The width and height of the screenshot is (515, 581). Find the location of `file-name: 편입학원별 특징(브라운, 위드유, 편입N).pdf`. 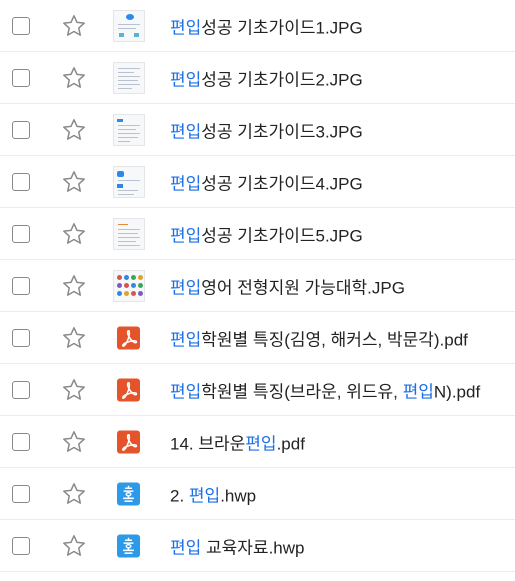

file-name: 편입학원별 특징(브라운, 위드유, 편입N).pdf is located at coordinates (325, 389).